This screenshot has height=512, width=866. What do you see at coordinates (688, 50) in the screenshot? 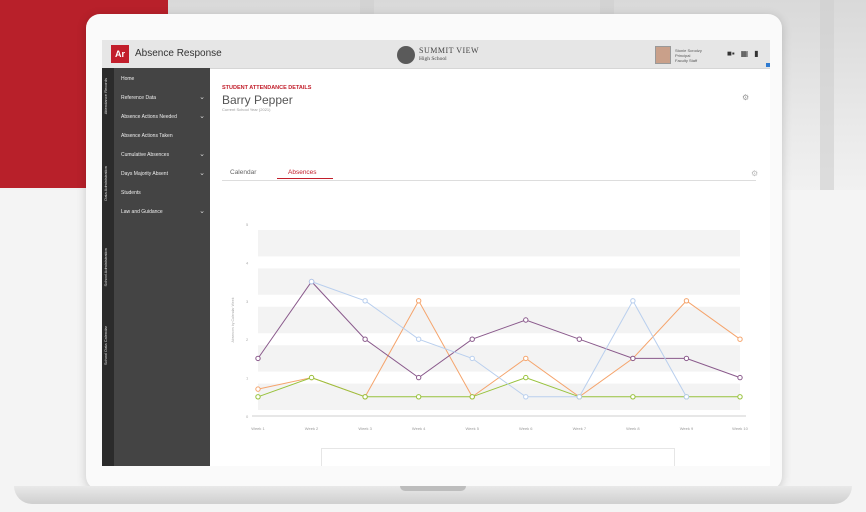
I see `user-name: Stonie Scrodzy` at bounding box center [688, 50].